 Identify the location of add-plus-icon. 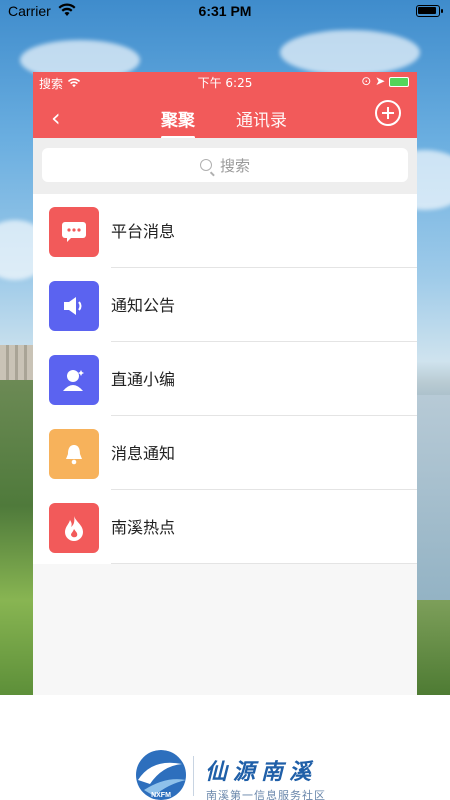
(388, 113).